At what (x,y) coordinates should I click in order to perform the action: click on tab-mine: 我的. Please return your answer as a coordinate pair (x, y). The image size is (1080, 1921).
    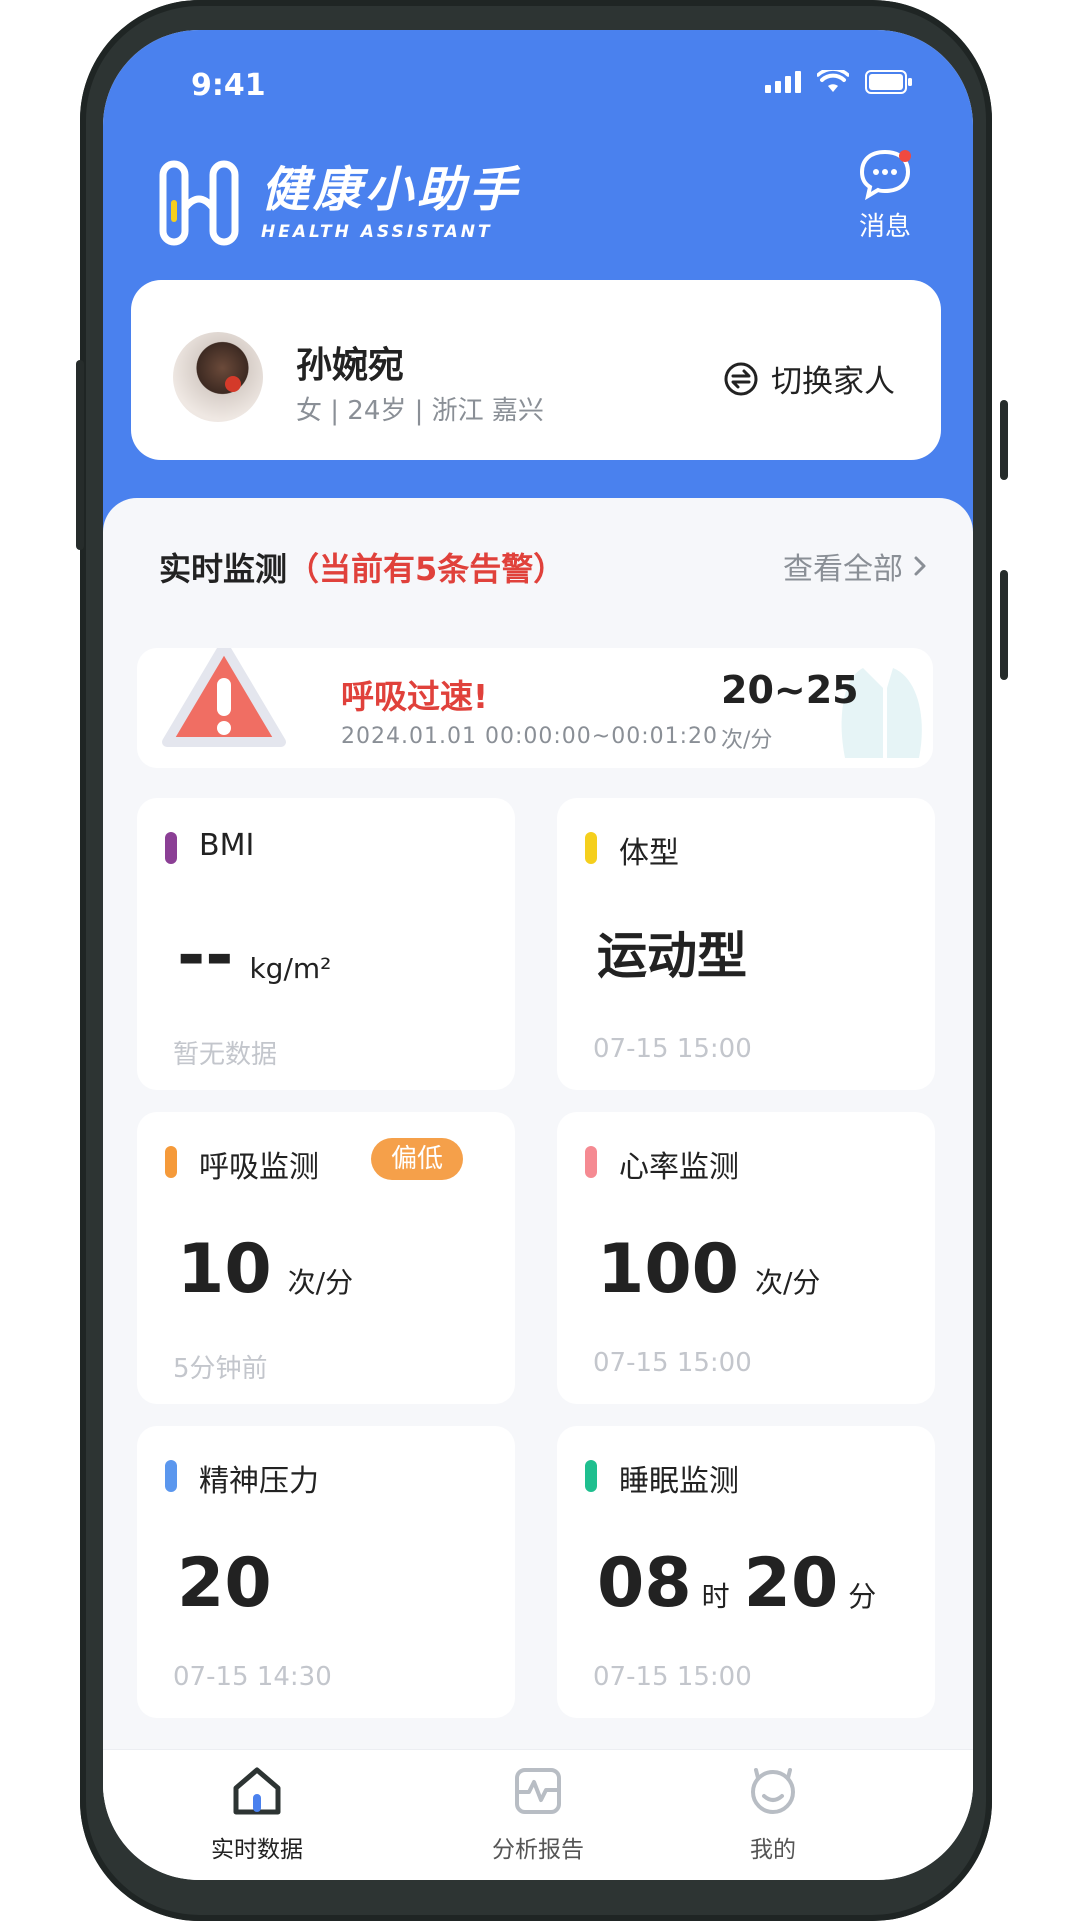
    Looking at the image, I should click on (773, 1814).